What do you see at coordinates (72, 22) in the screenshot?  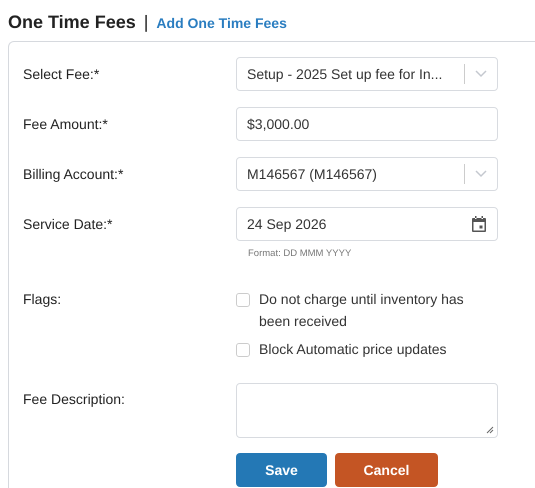 I see `section-title: One Time Fees` at bounding box center [72, 22].